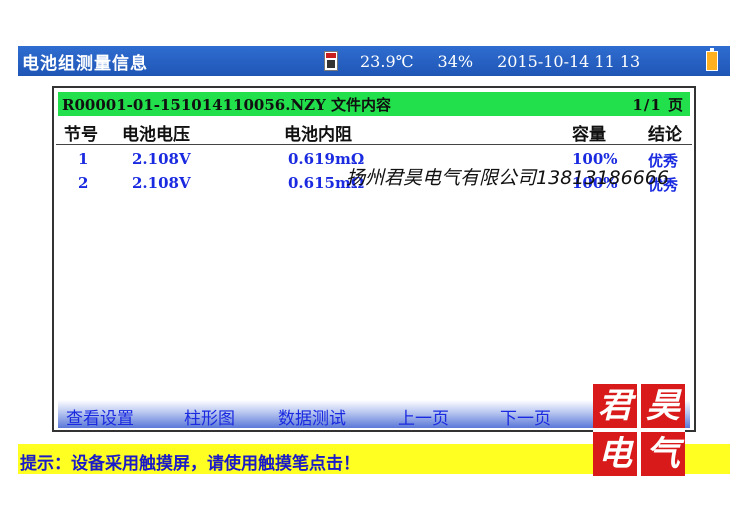  Describe the element at coordinates (663, 406) in the screenshot. I see `seal-char: 昊` at that location.